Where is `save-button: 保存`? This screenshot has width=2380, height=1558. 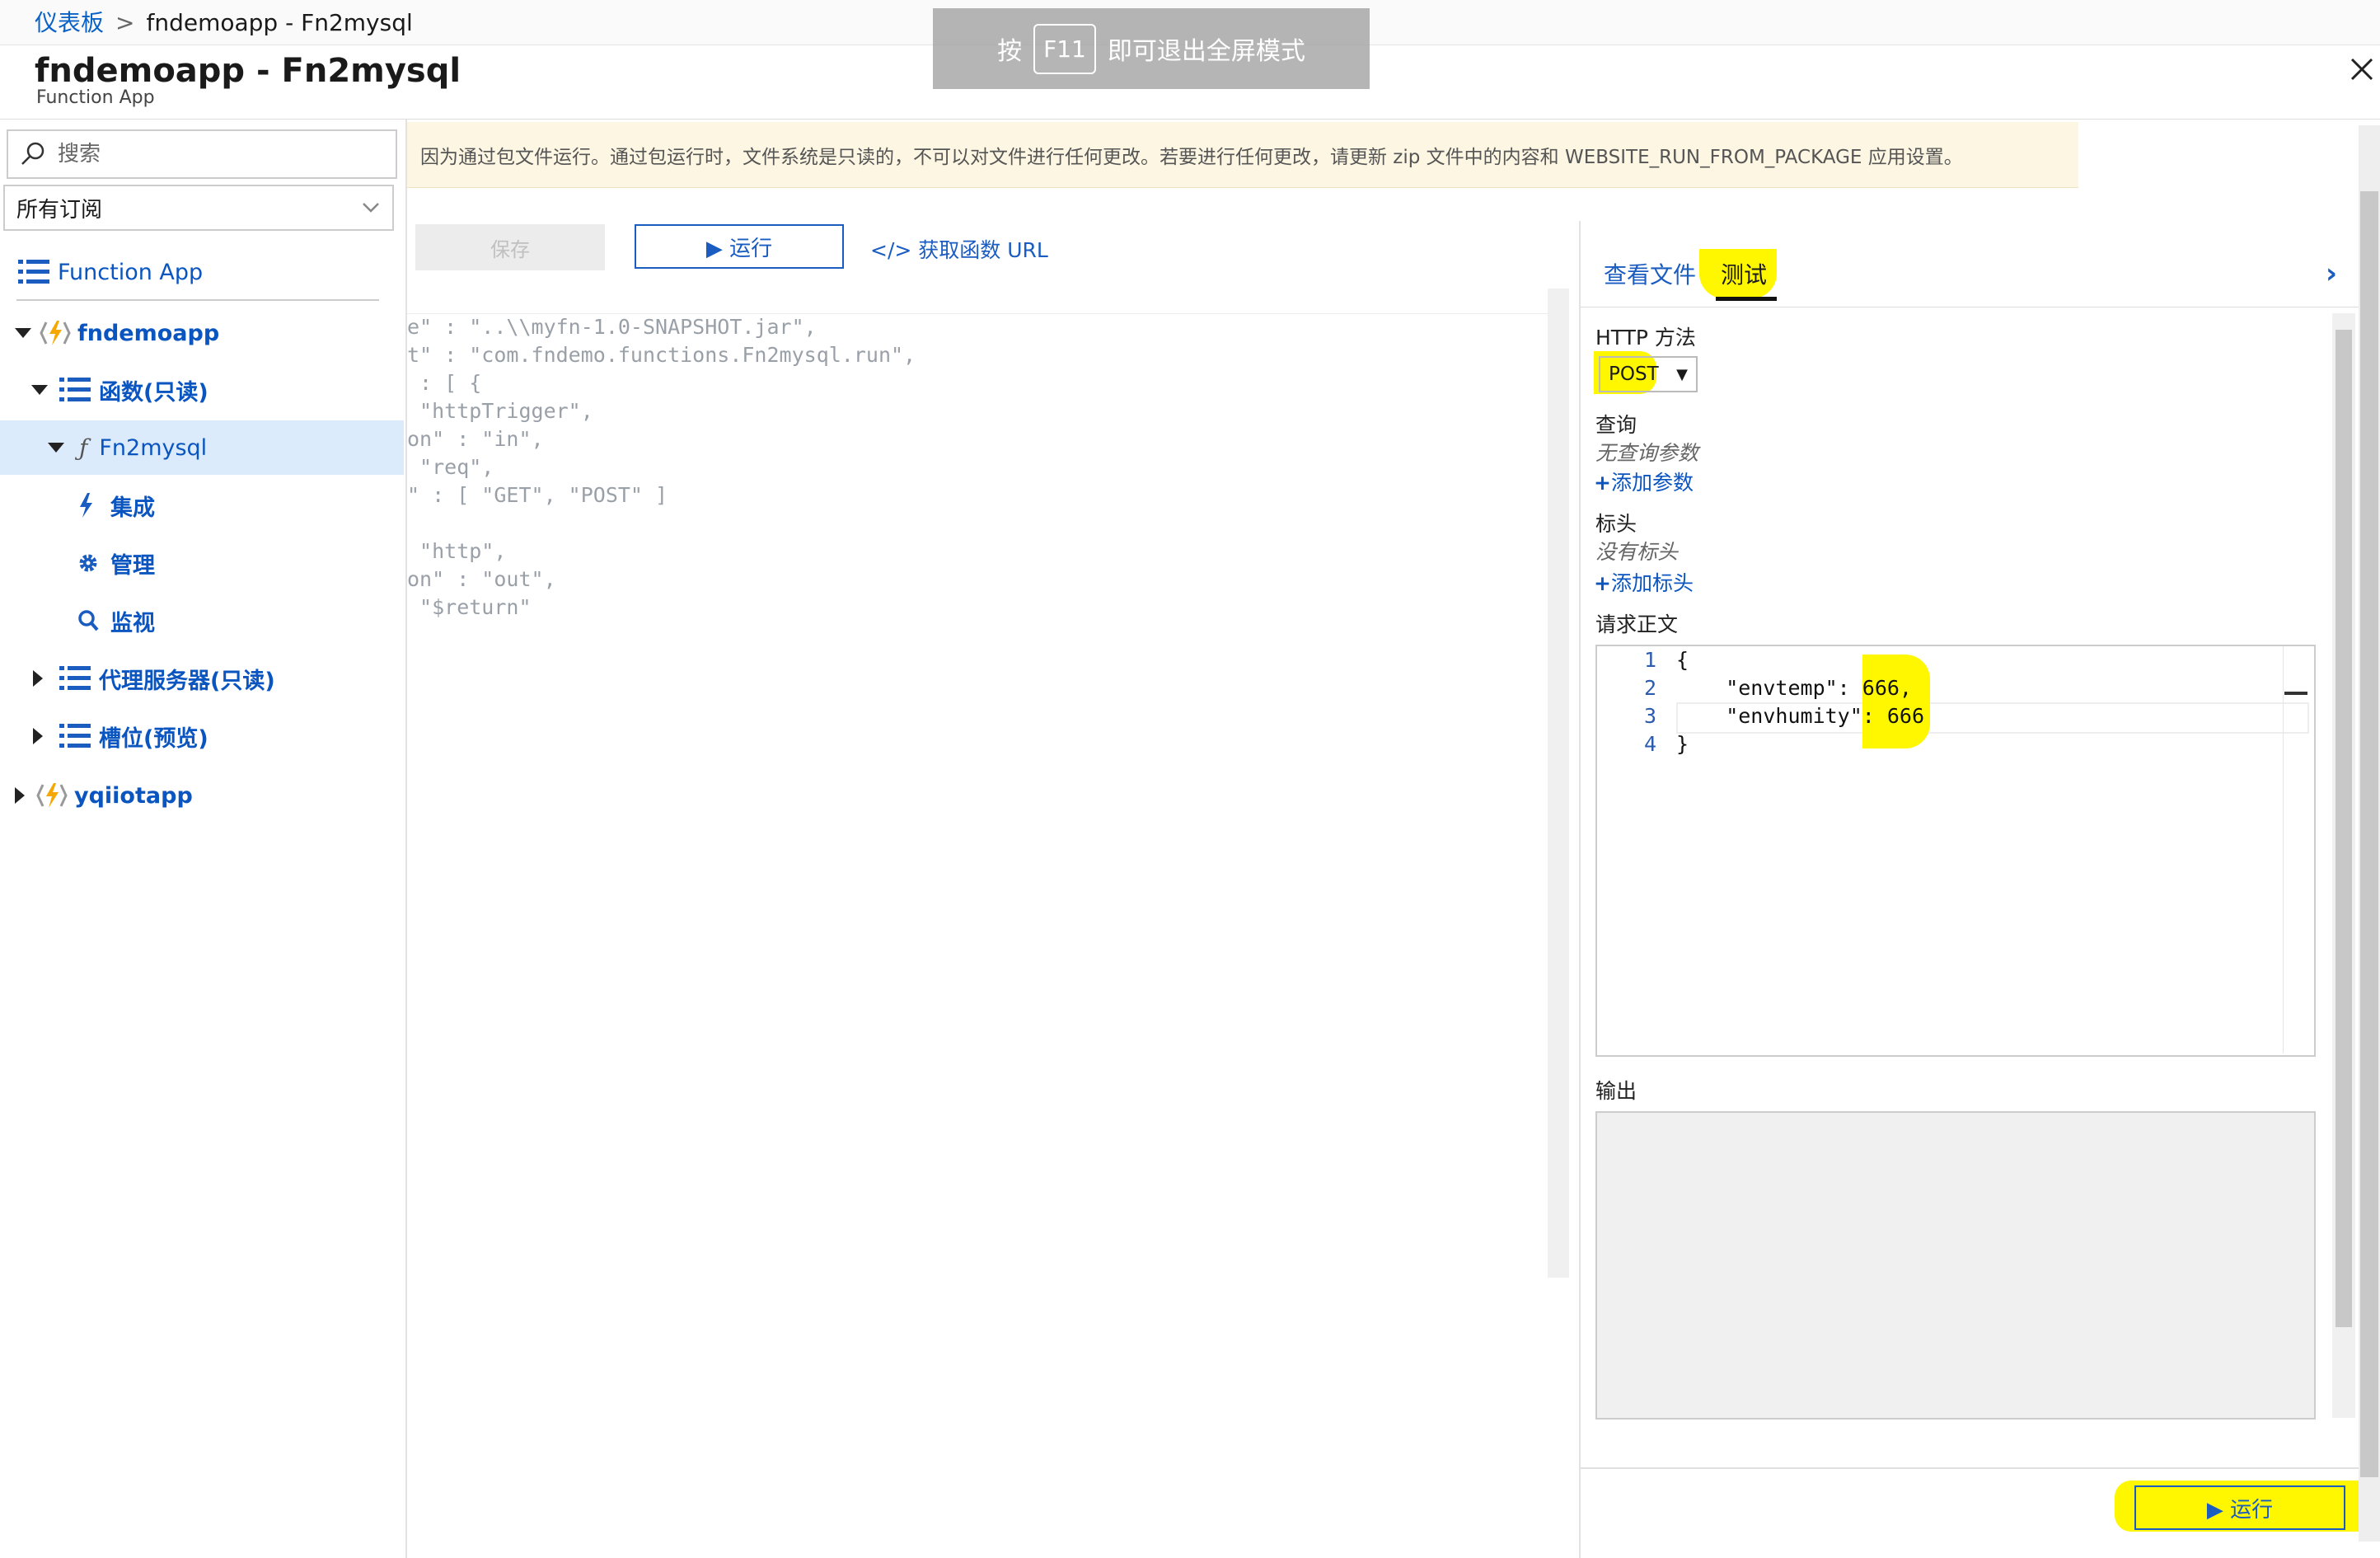 save-button: 保存 is located at coordinates (510, 247).